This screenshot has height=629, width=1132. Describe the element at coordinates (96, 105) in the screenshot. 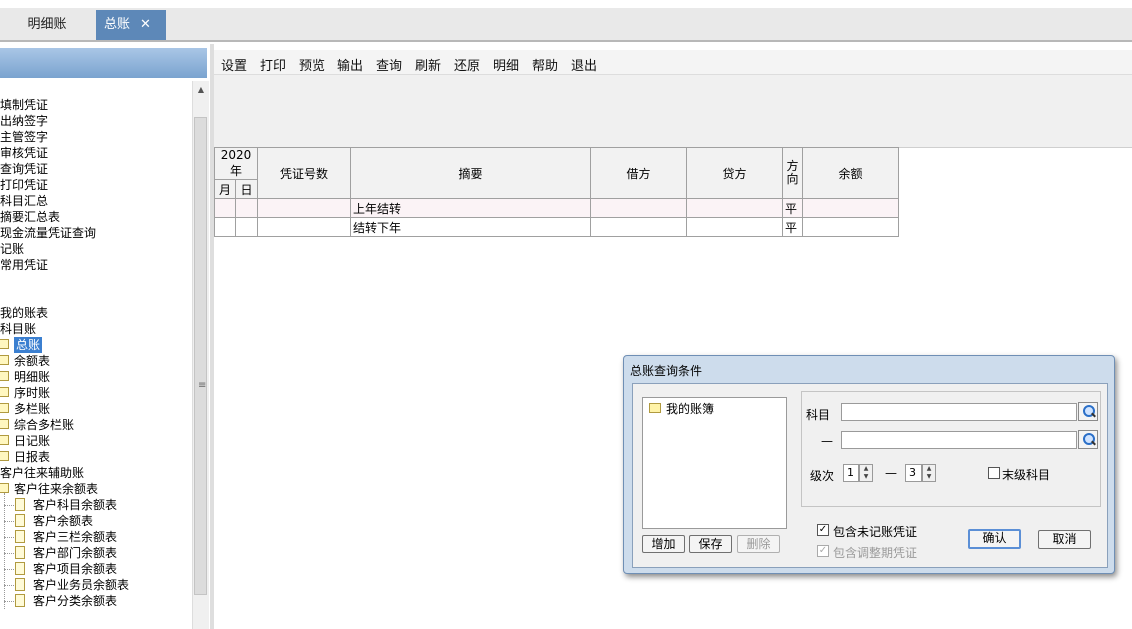

I see `tree-item: 填制凭证` at that location.